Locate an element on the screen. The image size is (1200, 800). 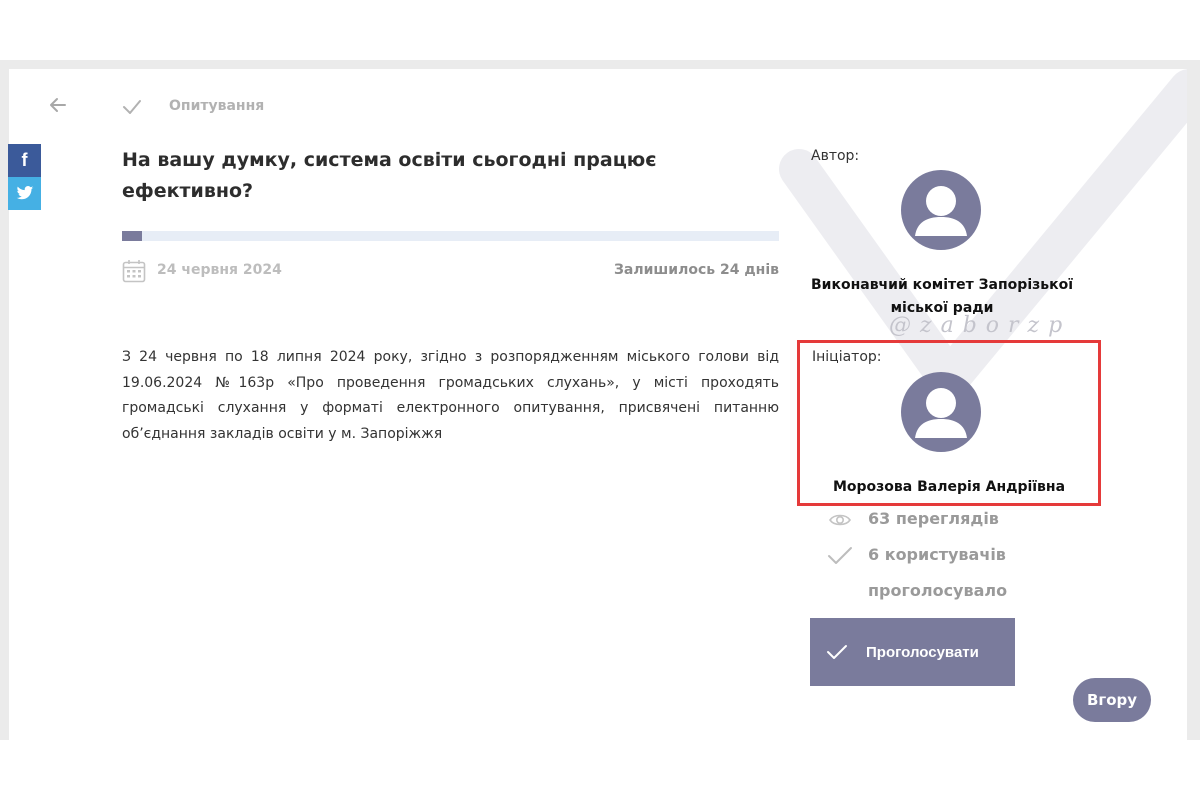
poll-progress-bar is located at coordinates (450, 236).